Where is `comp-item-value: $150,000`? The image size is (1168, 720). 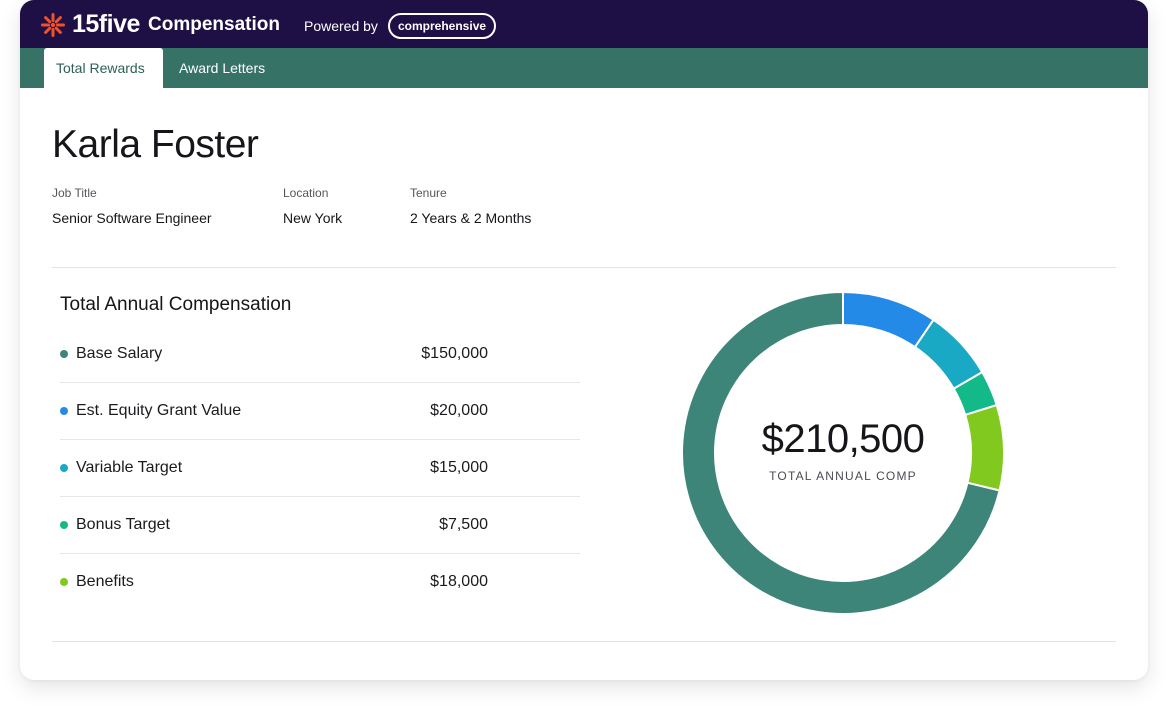
comp-item-value: $150,000 is located at coordinates (454, 353).